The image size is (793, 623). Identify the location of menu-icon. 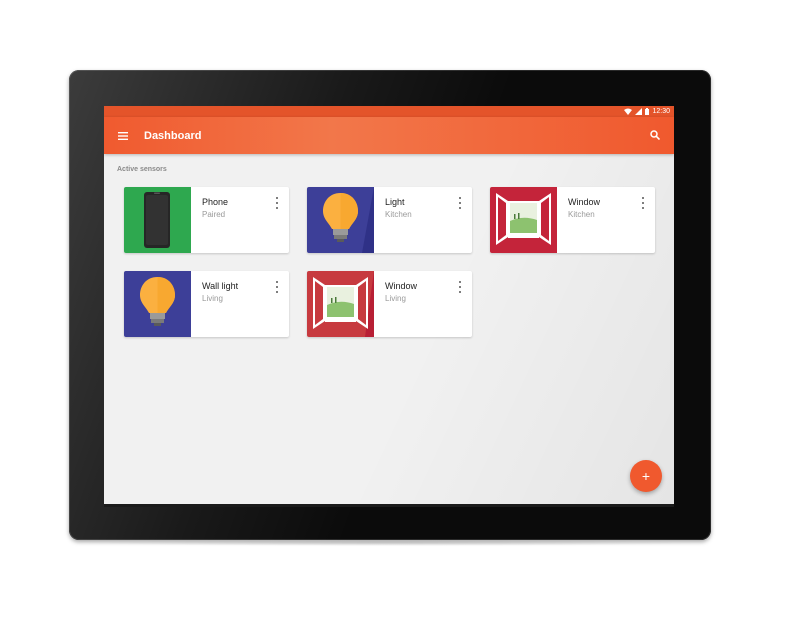
(123, 136).